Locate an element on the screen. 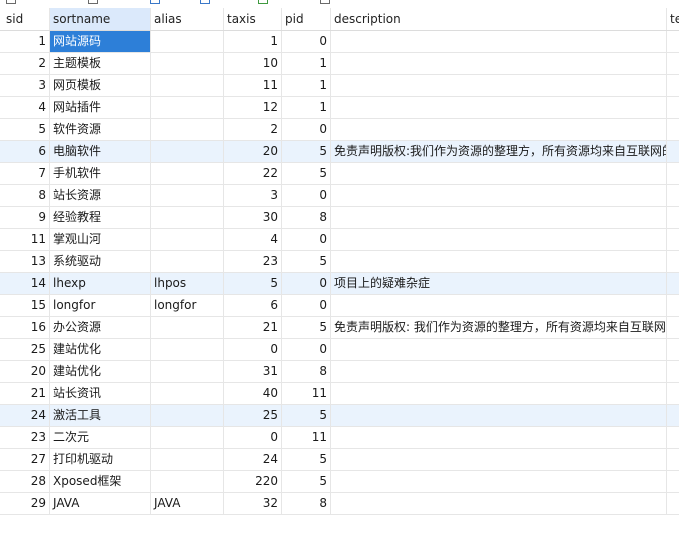 Image resolution: width=679 pixels, height=533 pixels. table-row: 23 二次元 0 11 is located at coordinates (339, 438).